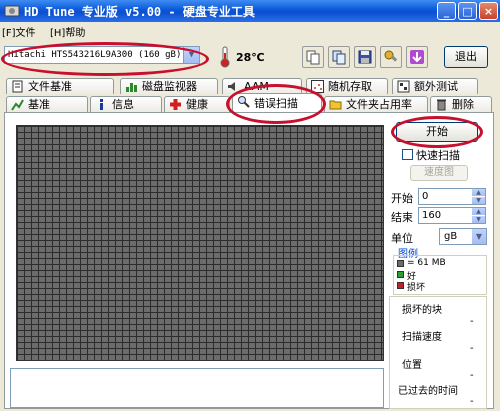 The width and height of the screenshot is (500, 411). I want to click on window-title: HD Tune 专业版 v5.00 - 硬盘专业工具, so click(139, 12).